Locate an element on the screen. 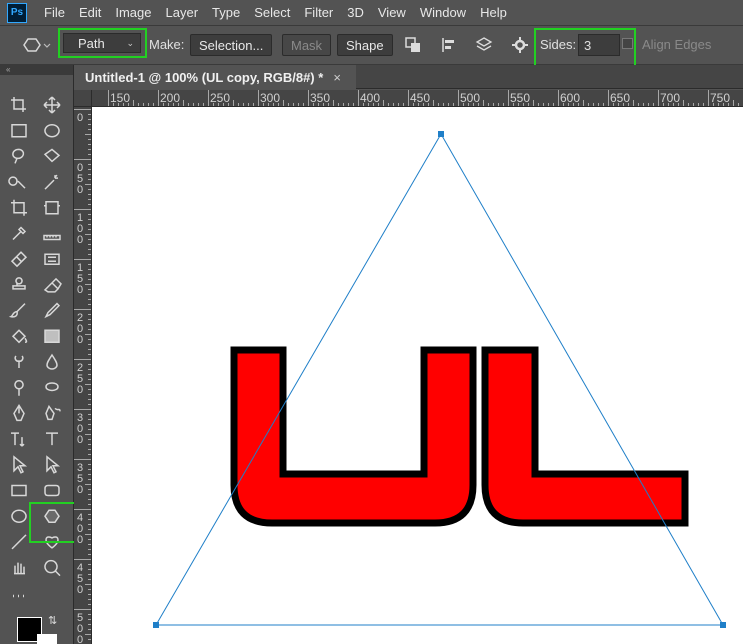 The width and height of the screenshot is (743, 644). tool-mode-select: Path ⌄ is located at coordinates (102, 43).